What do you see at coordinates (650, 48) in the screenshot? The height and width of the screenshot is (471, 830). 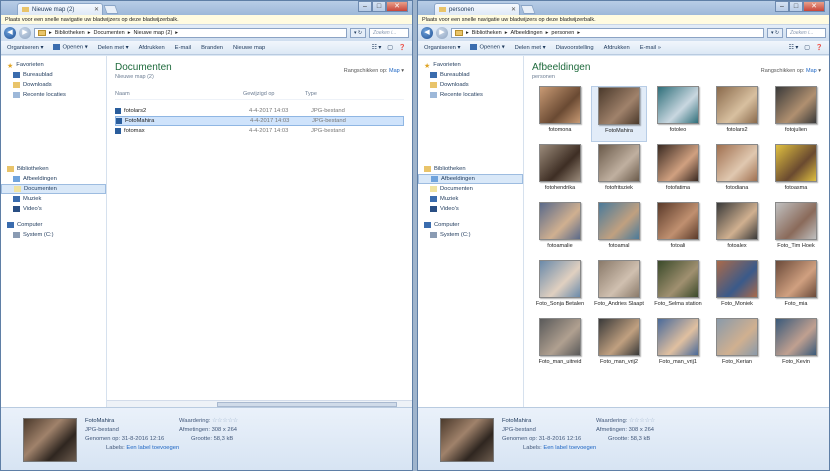 I see `email-button: E-mail »` at bounding box center [650, 48].